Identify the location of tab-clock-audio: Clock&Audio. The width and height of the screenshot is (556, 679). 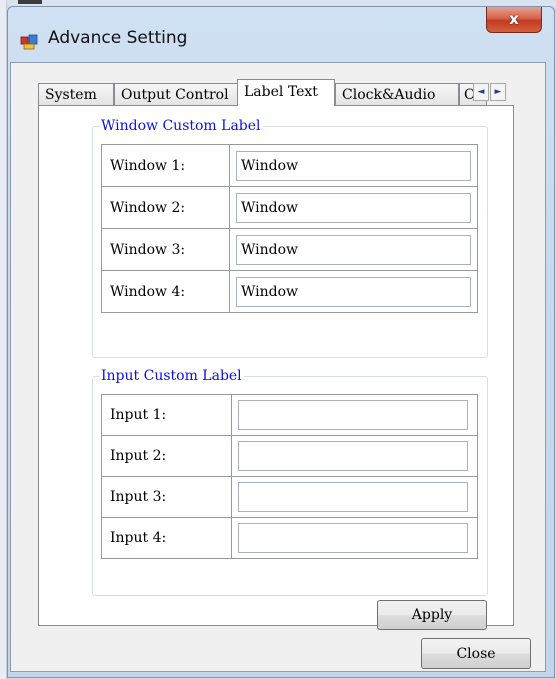
(397, 94).